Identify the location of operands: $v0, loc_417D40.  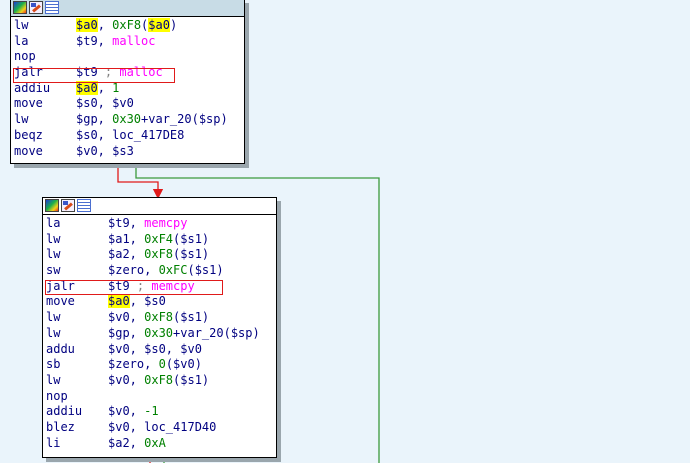
(162, 427).